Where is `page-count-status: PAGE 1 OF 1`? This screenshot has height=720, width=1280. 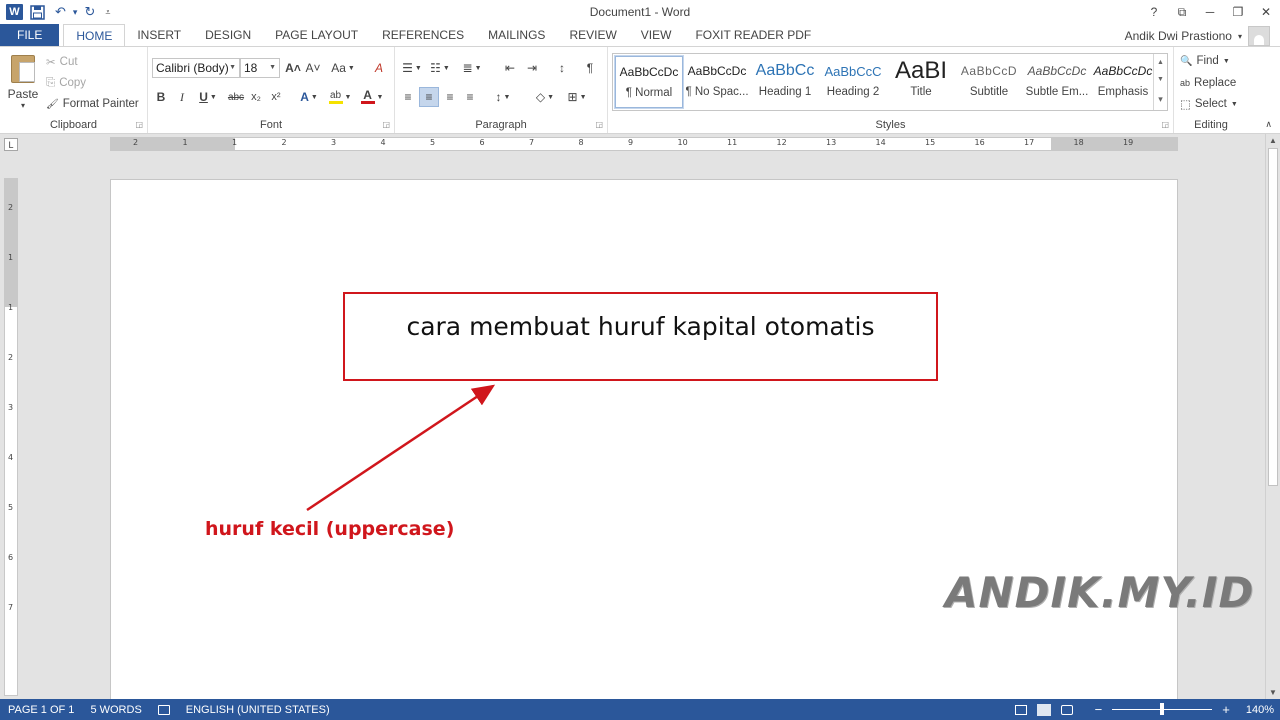 page-count-status: PAGE 1 OF 1 is located at coordinates (41, 710).